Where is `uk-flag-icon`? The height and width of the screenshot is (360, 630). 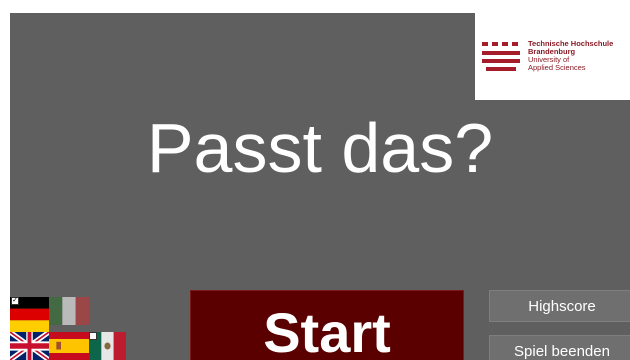
uk-flag-icon is located at coordinates (29, 346).